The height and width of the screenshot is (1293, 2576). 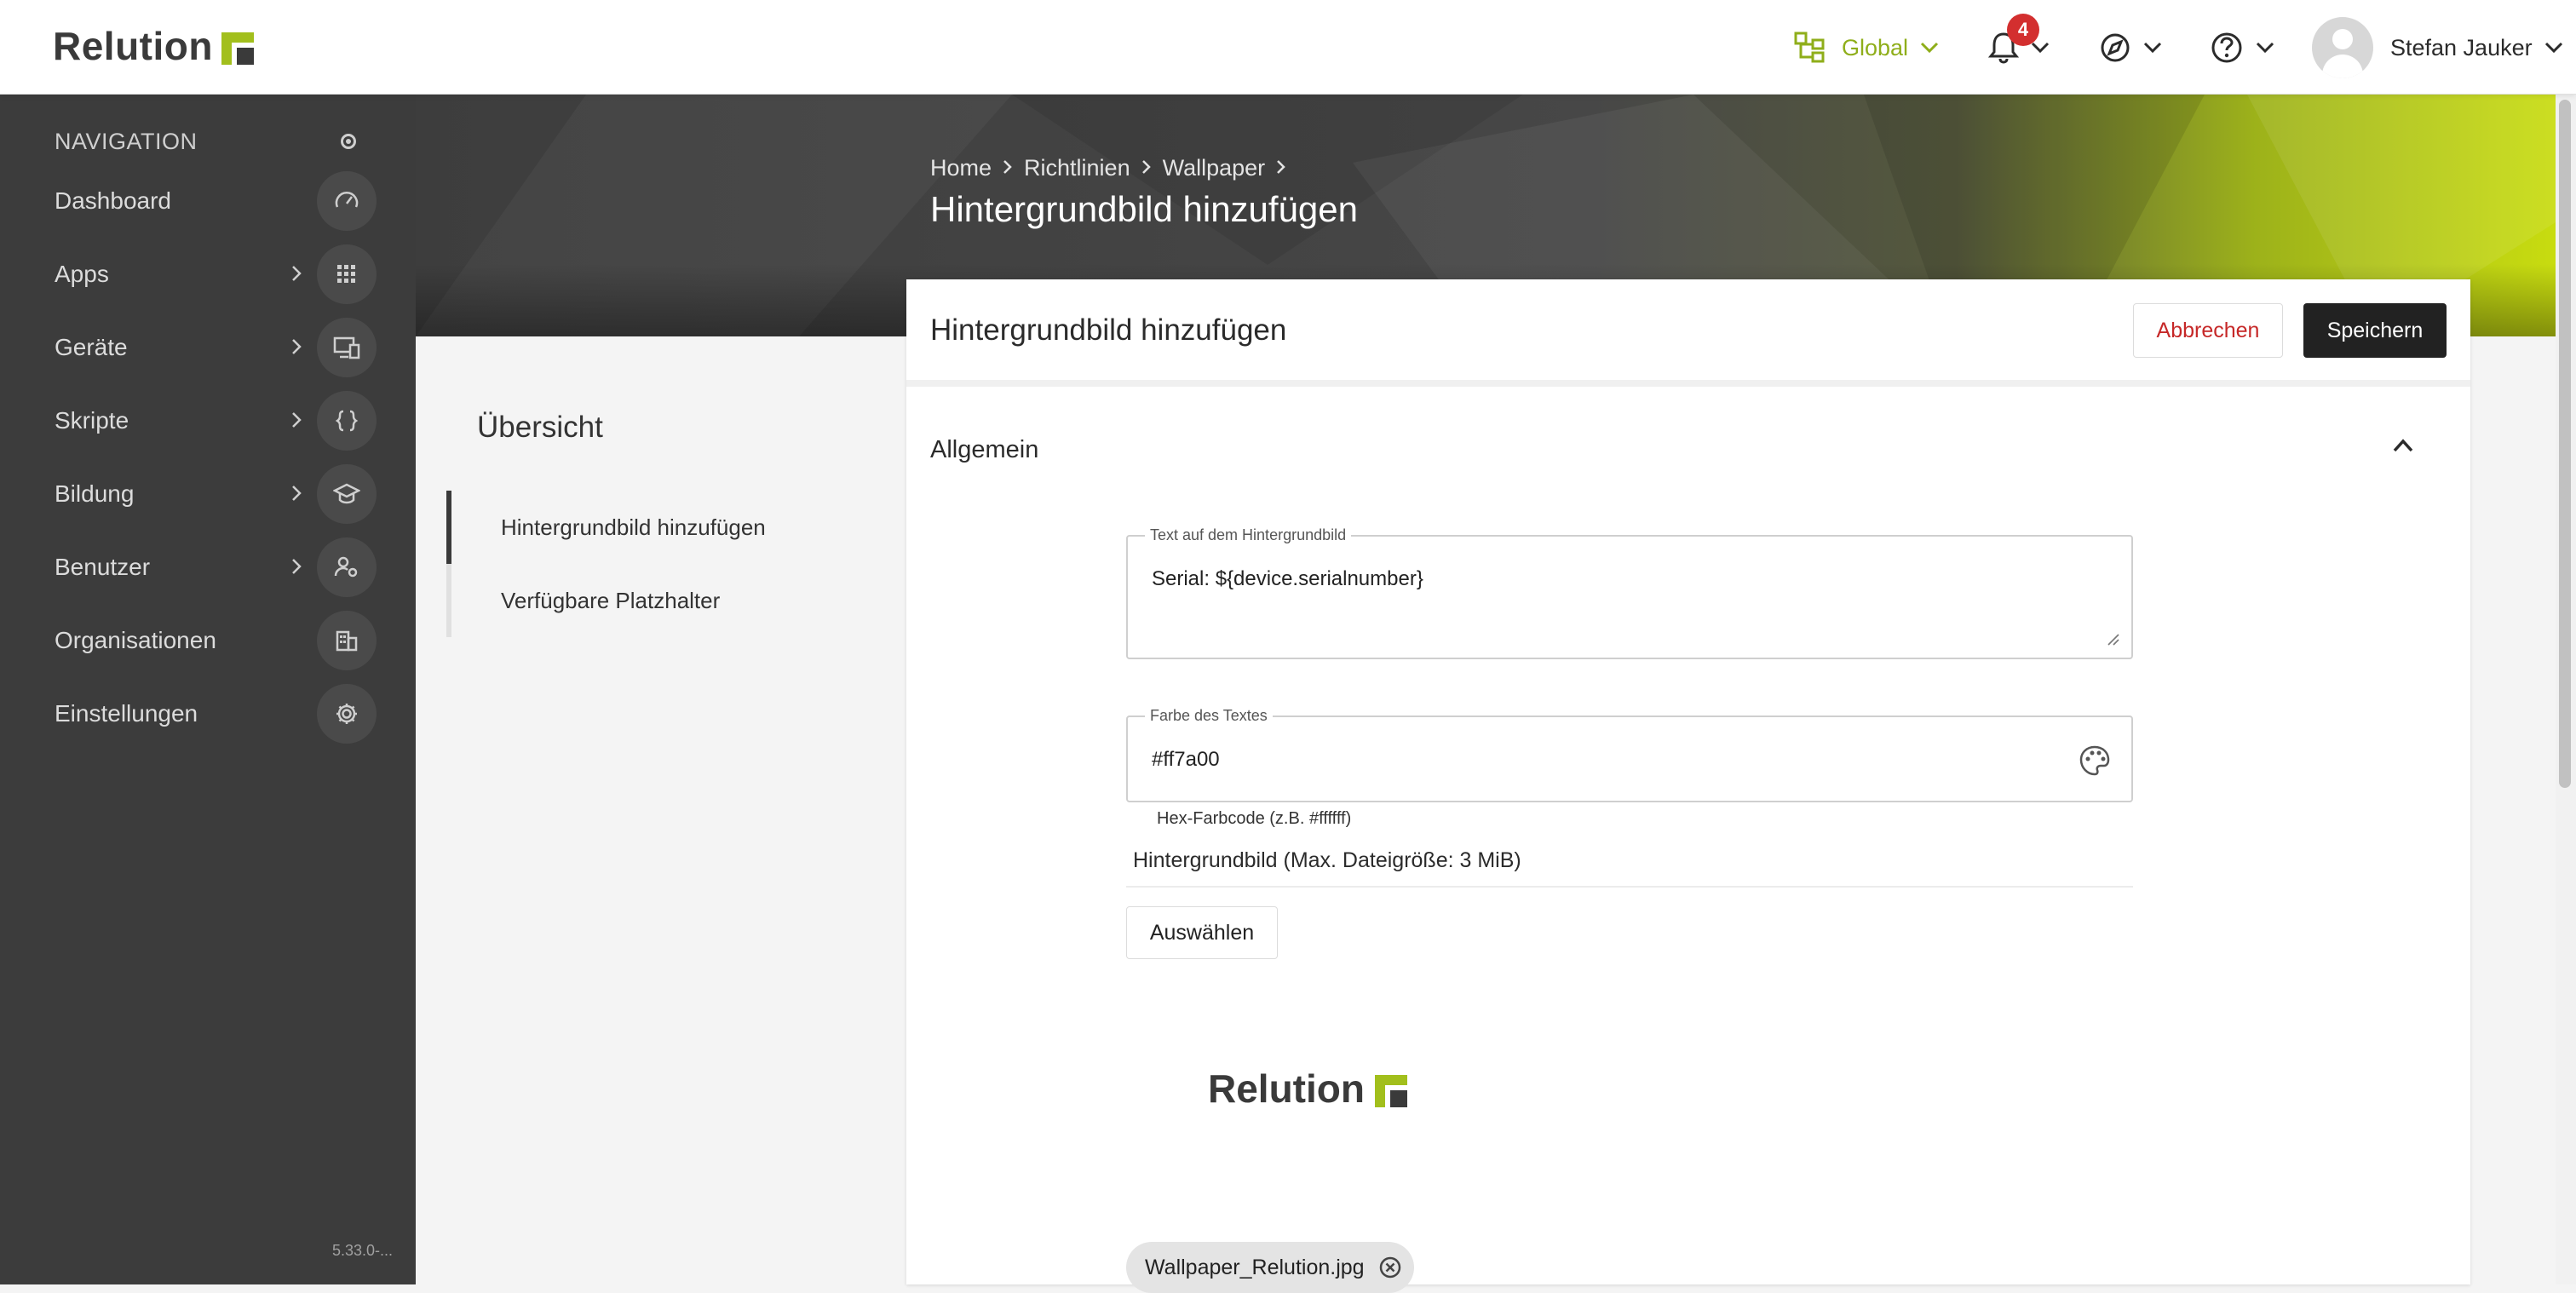 What do you see at coordinates (208, 201) in the screenshot?
I see `sidebar-item-dashboard: Dashboard` at bounding box center [208, 201].